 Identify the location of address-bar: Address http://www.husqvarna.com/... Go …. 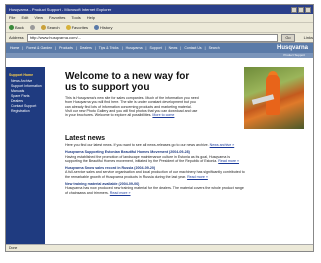
(159, 38).